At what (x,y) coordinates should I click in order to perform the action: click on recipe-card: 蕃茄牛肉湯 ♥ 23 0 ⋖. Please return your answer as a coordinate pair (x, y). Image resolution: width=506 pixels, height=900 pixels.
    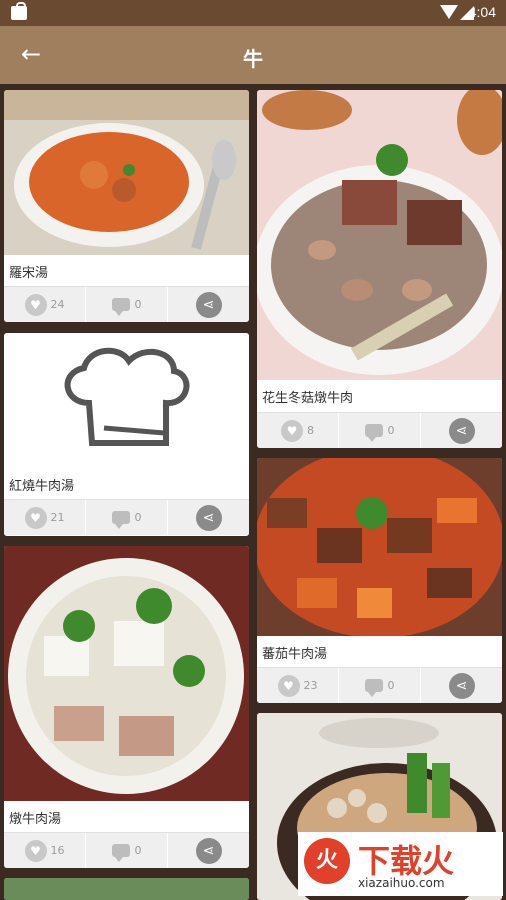
    Looking at the image, I should click on (379, 580).